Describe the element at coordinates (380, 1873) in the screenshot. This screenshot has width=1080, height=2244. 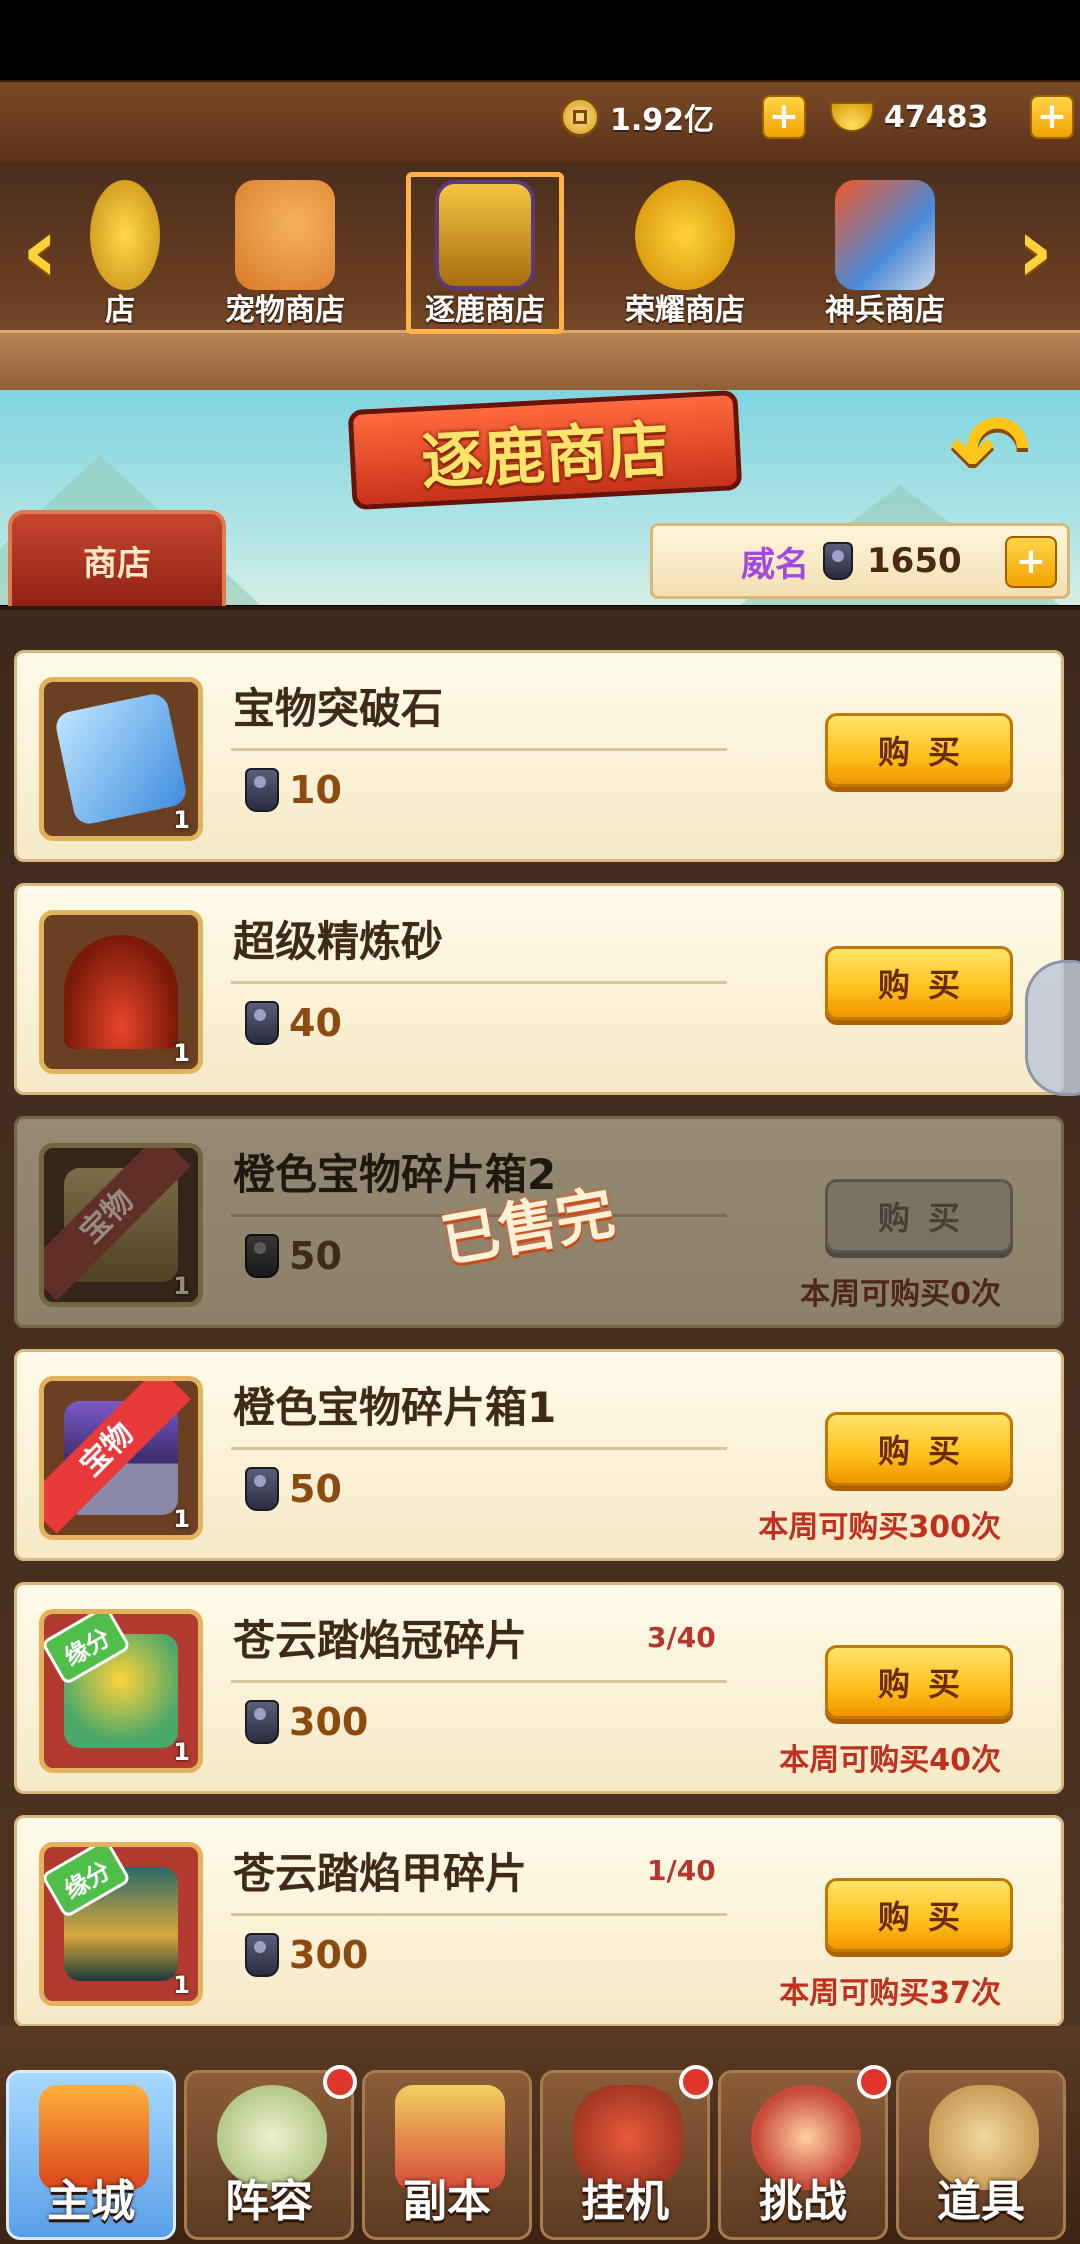
I see `item-name: 苍云踏焰甲碎片` at that location.